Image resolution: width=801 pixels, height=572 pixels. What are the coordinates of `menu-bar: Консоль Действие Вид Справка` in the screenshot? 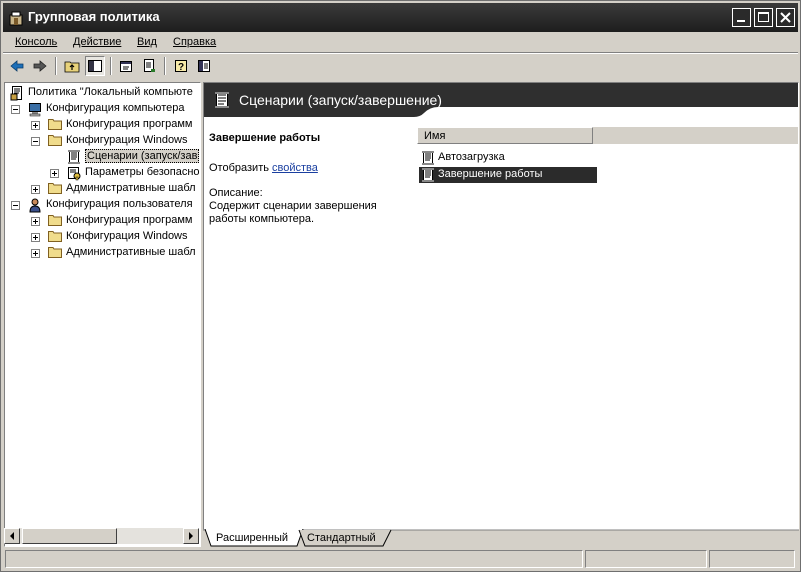 It's located at (400, 42).